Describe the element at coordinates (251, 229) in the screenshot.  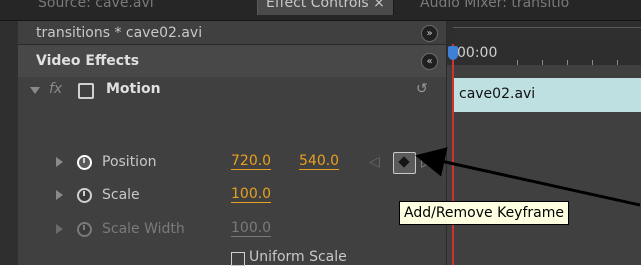
I see `scale-width-value: 100.0` at that location.